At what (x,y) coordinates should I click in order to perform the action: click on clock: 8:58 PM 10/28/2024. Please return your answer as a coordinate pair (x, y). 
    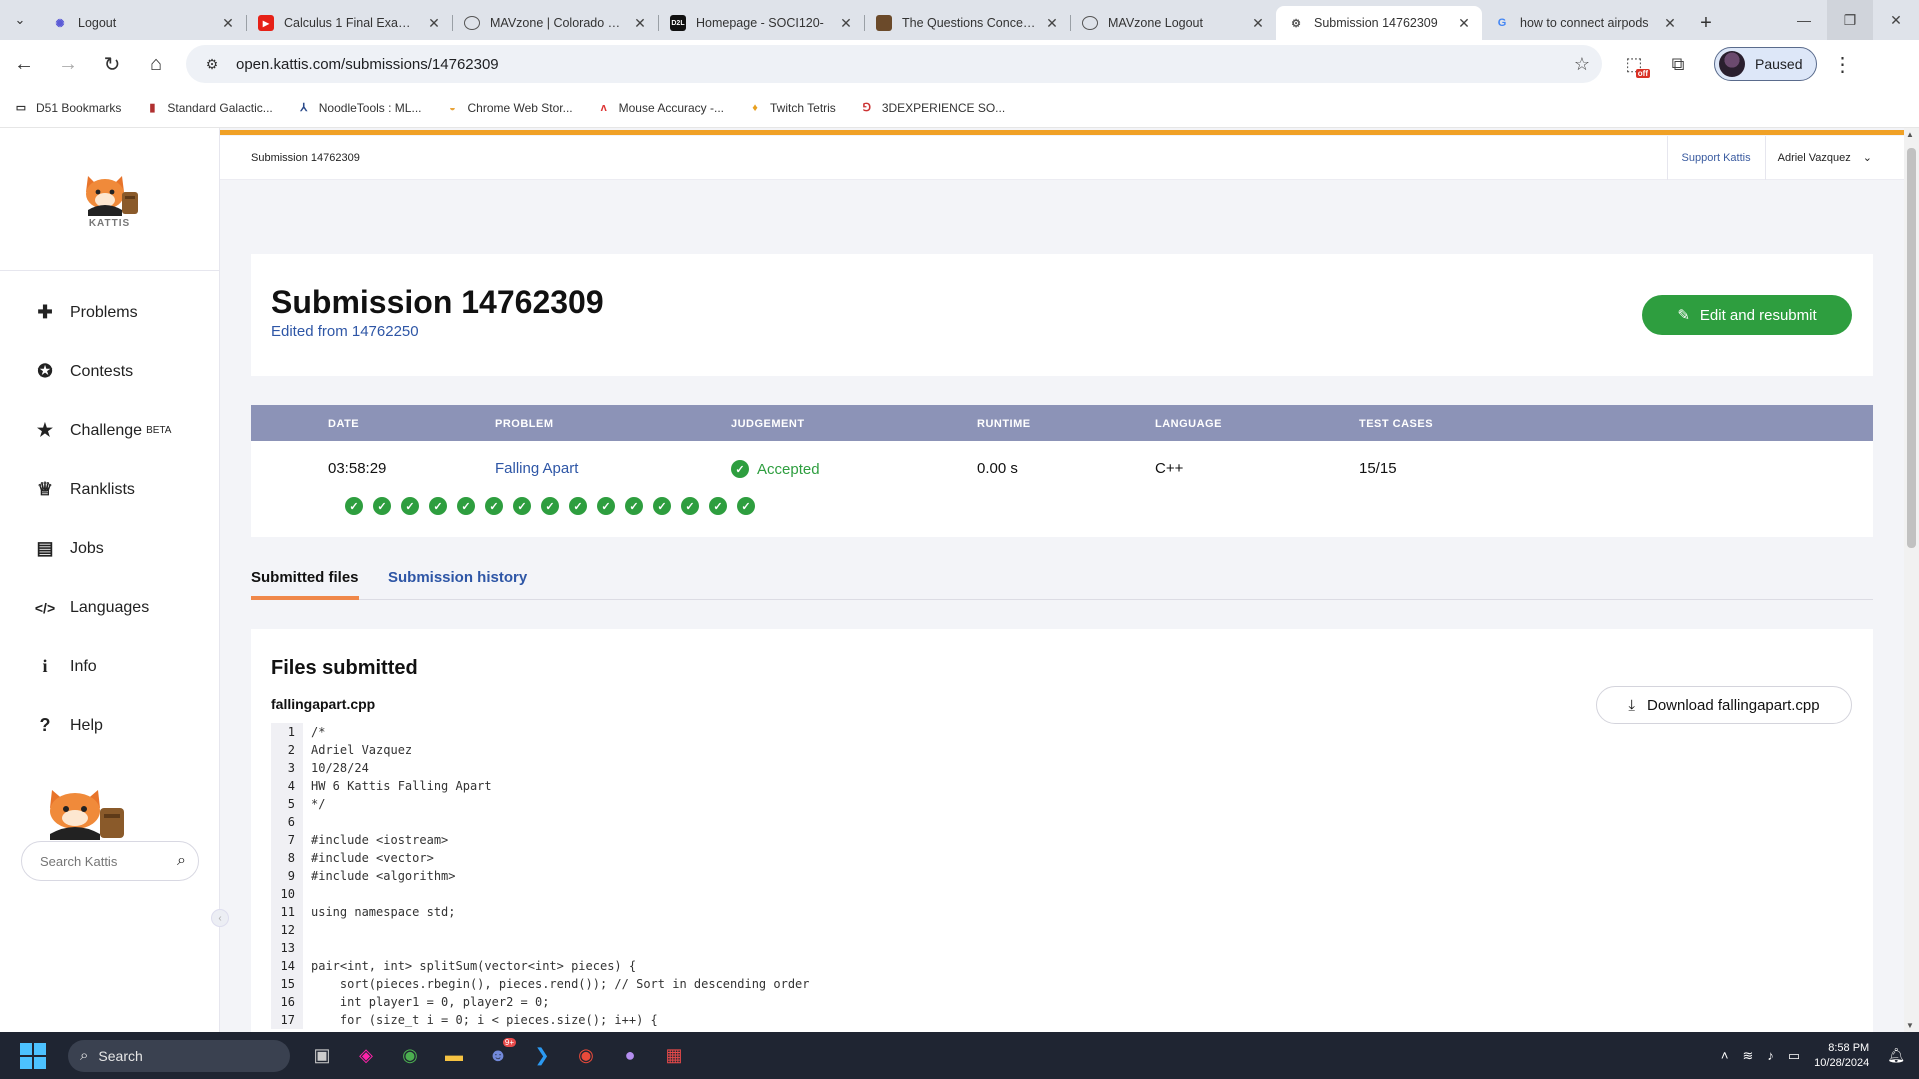
    Looking at the image, I should click on (1841, 1056).